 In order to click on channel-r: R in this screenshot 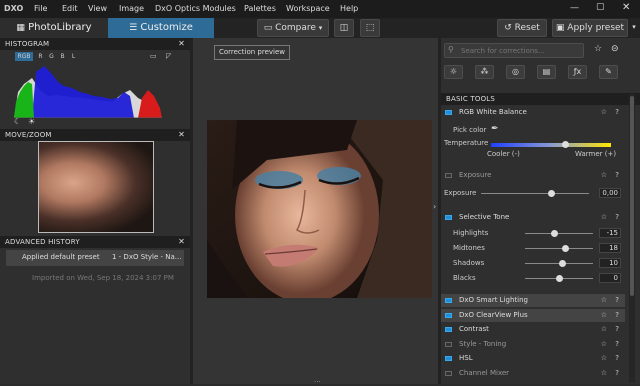, I will do `click(40, 56)`.